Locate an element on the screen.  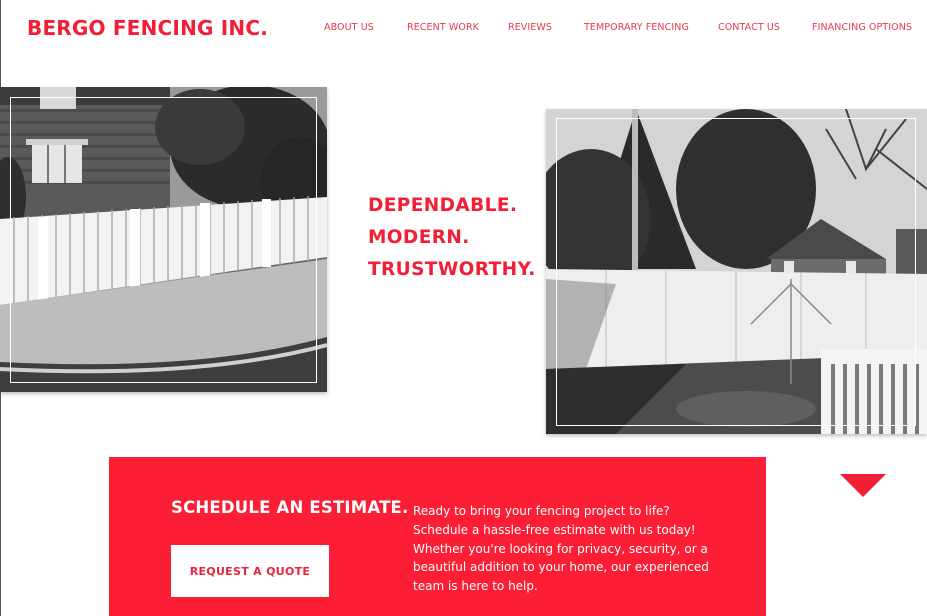
nav-recent-work: RECENT WORK is located at coordinates (443, 27).